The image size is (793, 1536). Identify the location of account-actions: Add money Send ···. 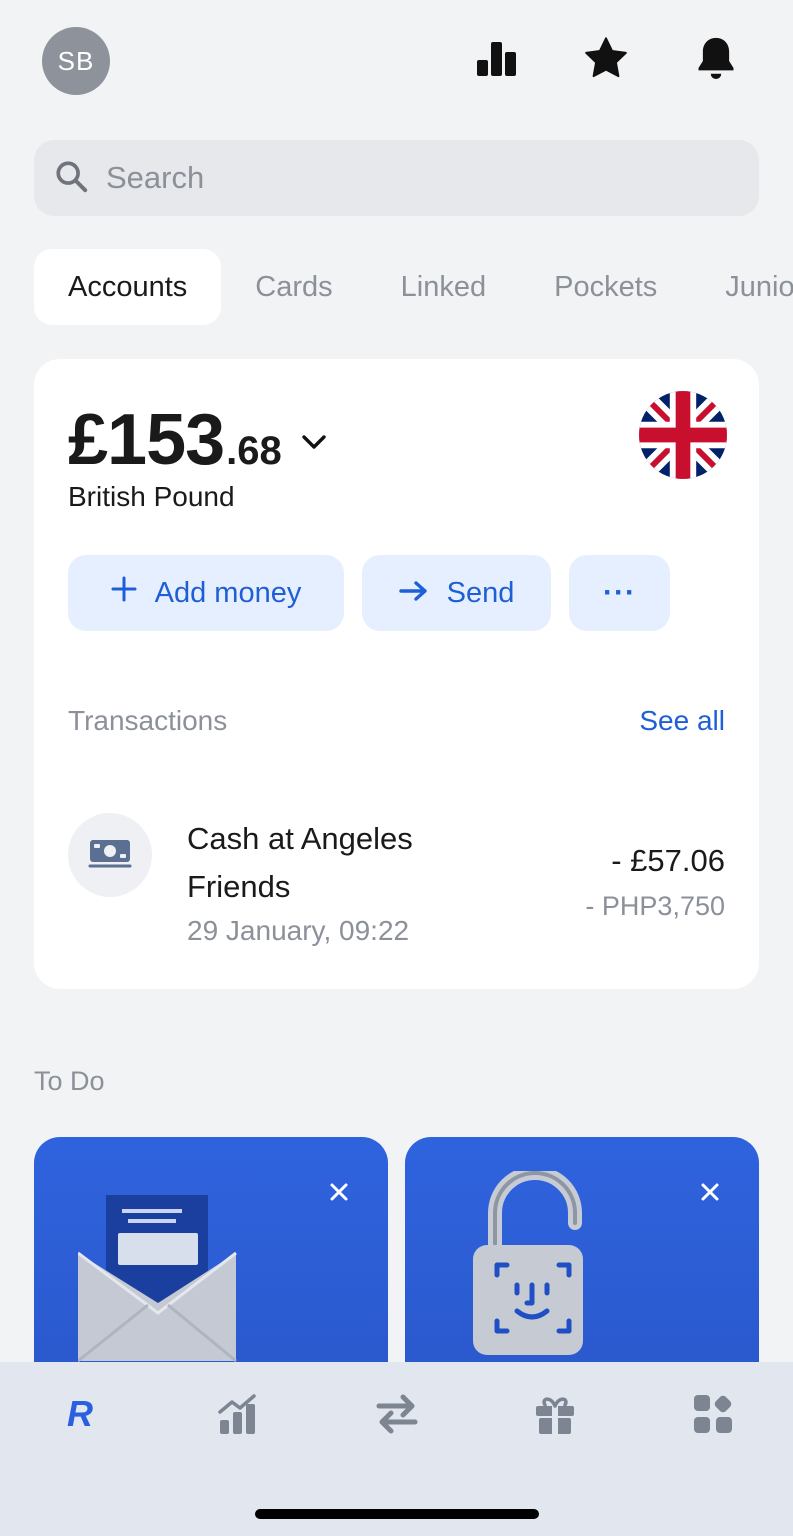
(369, 593).